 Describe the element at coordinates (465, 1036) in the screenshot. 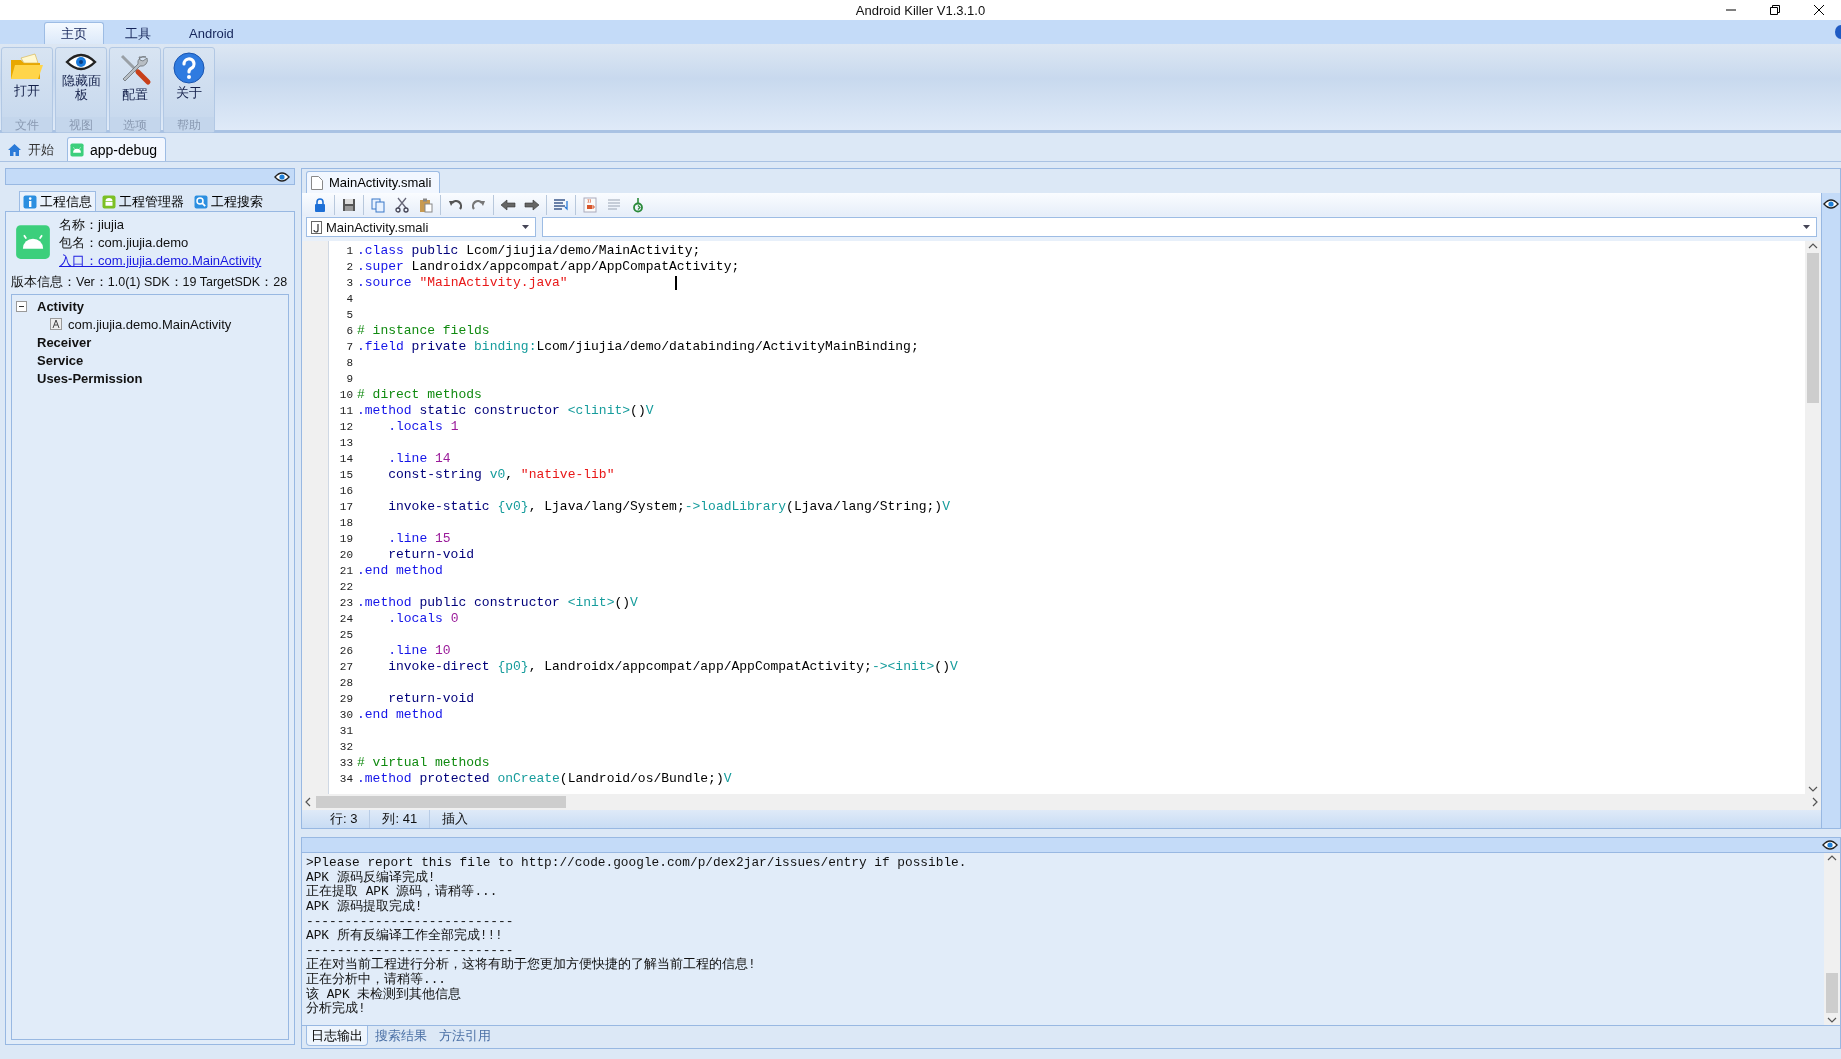

I see `output-tab: 方法引用` at that location.